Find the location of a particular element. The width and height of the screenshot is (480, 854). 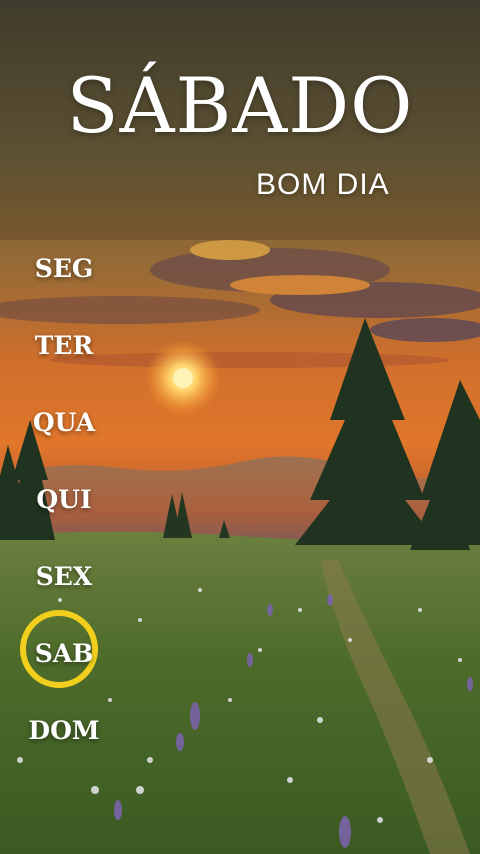

weekday-sex: SEX is located at coordinates (64, 576).